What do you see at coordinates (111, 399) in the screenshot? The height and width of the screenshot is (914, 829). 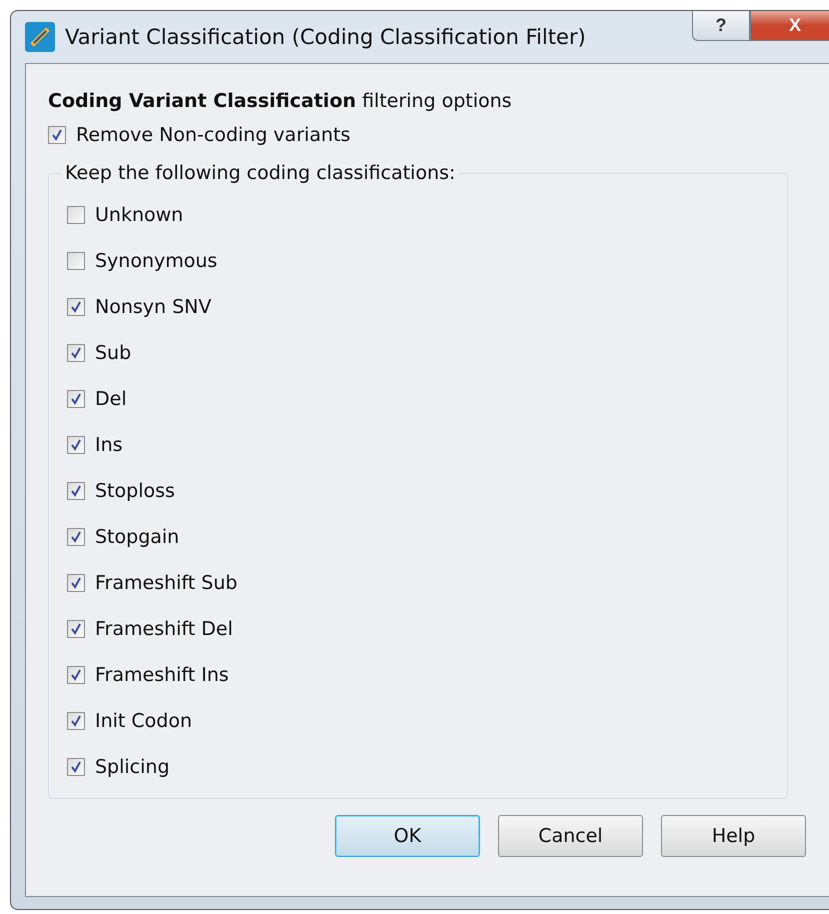 I see `checkbox-label: Del` at bounding box center [111, 399].